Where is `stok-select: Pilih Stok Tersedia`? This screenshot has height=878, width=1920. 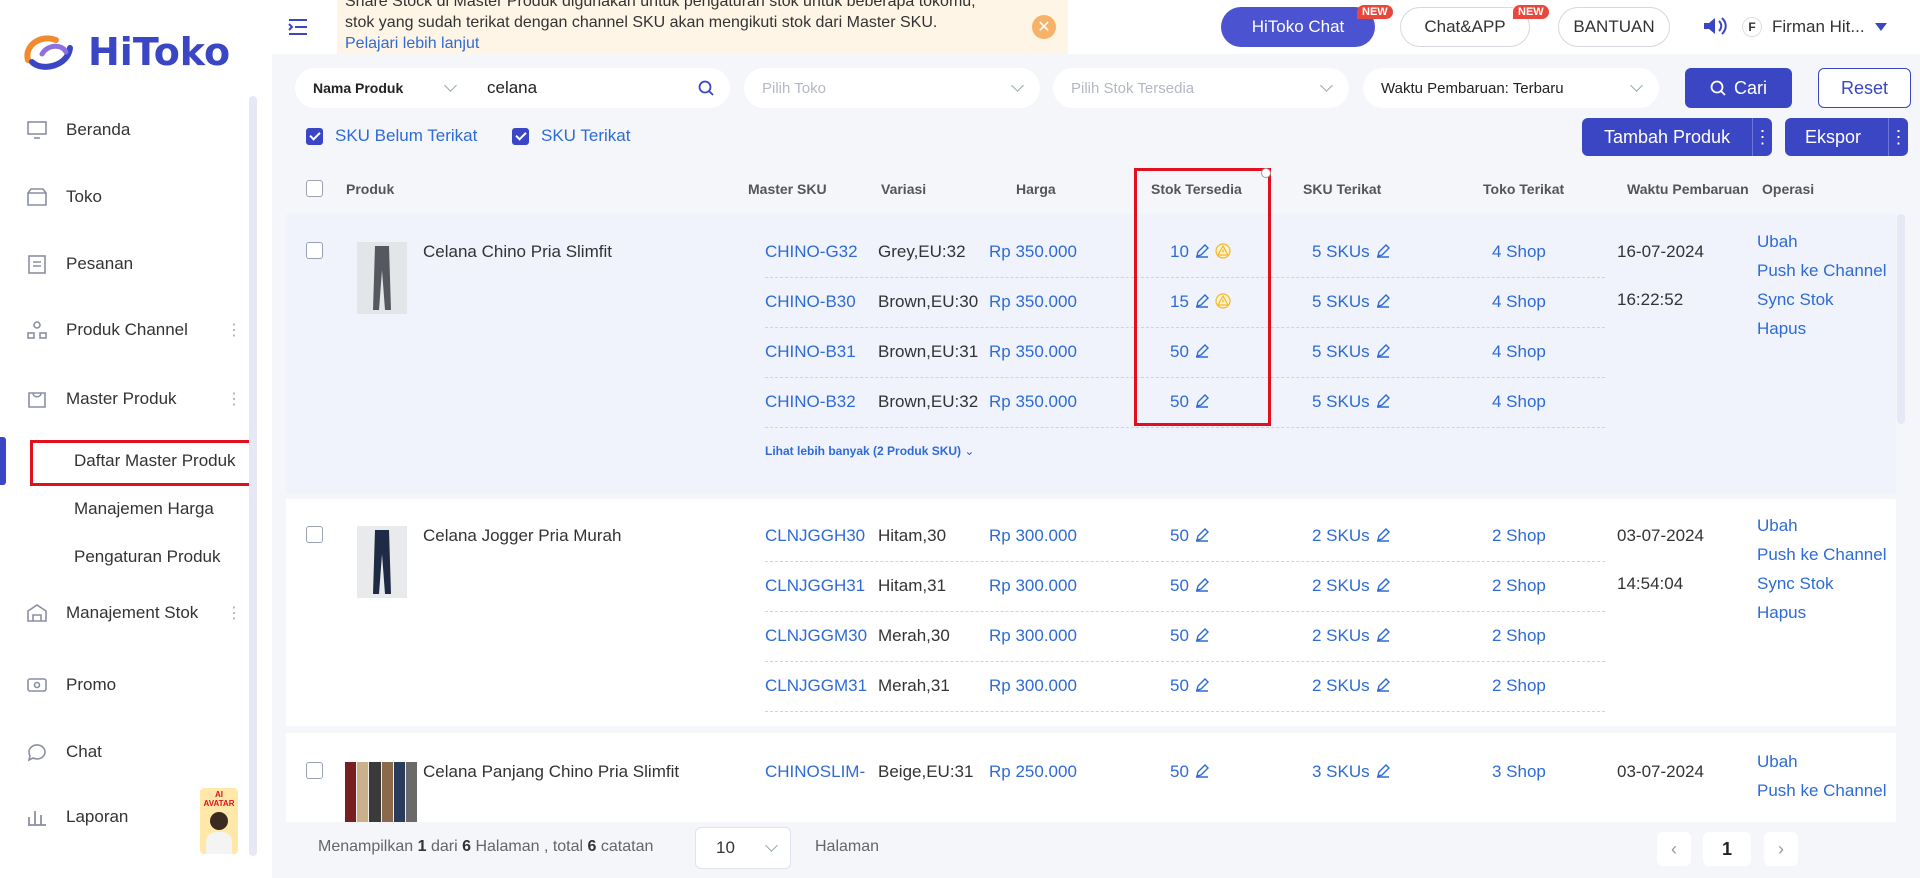 stok-select: Pilih Stok Tersedia is located at coordinates (1201, 88).